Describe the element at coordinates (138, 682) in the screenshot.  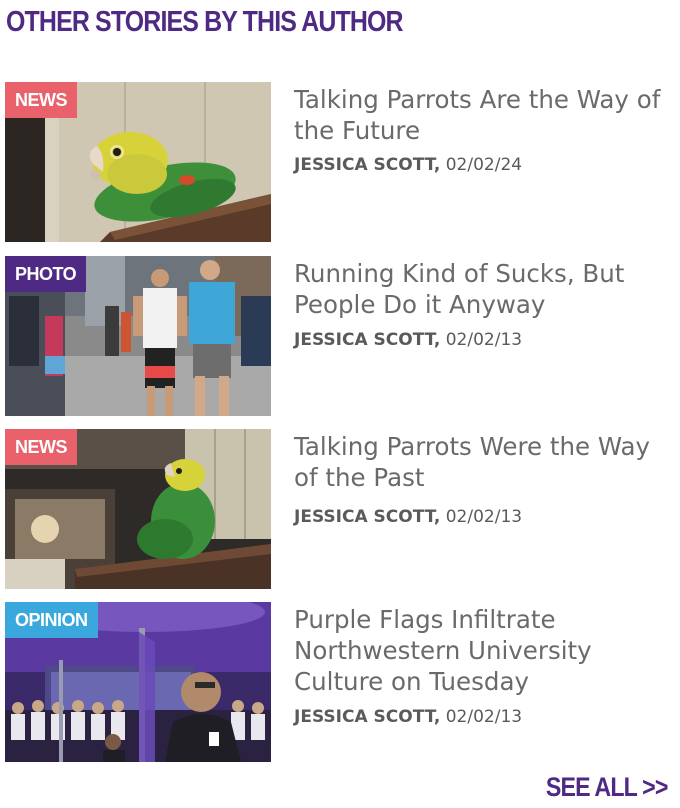
I see `story-thumbnail: OPINION` at that location.